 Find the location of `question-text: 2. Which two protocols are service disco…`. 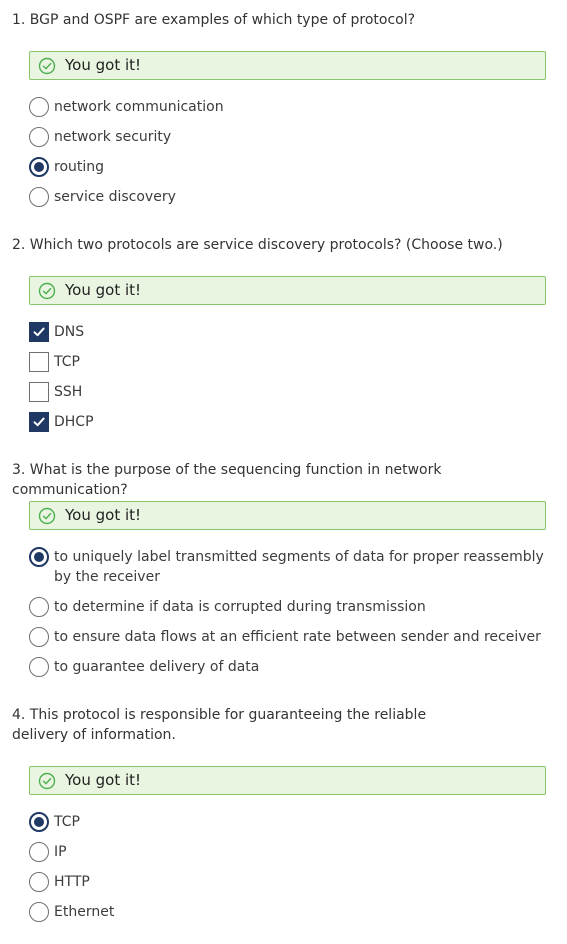

question-text: 2. Which two protocols are service disco… is located at coordinates (257, 245).